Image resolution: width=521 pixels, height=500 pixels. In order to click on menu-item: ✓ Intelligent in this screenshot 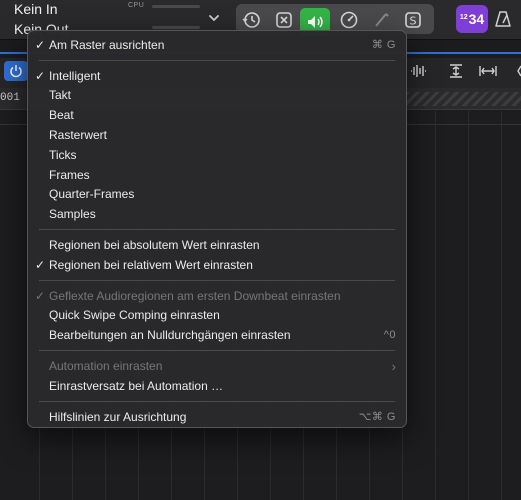, I will do `click(217, 76)`.